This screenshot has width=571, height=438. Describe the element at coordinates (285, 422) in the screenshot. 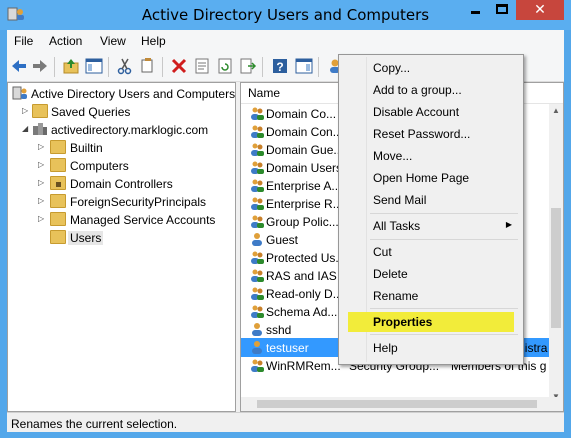

I see `status-bar: Renames the current selection.` at that location.